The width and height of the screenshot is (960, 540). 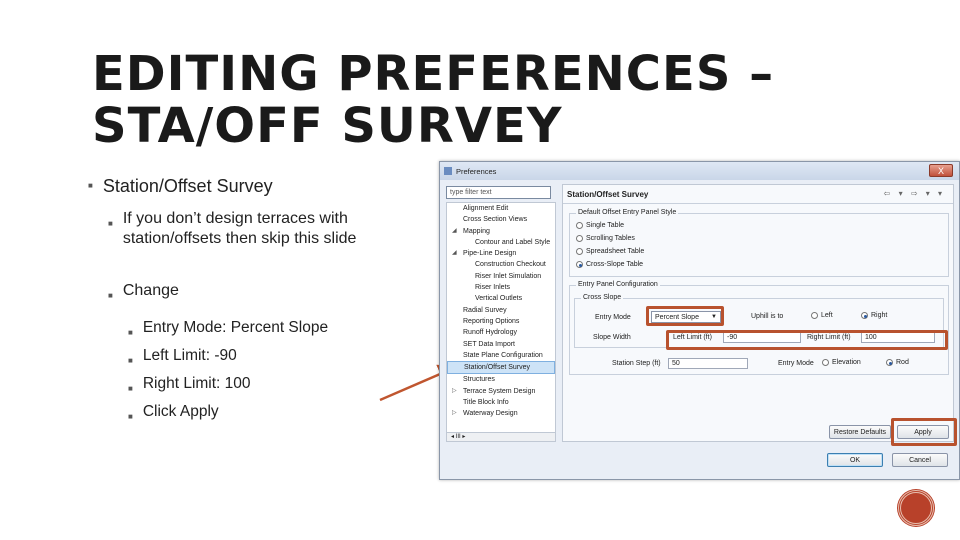 I want to click on limits-highlight, so click(x=807, y=340).